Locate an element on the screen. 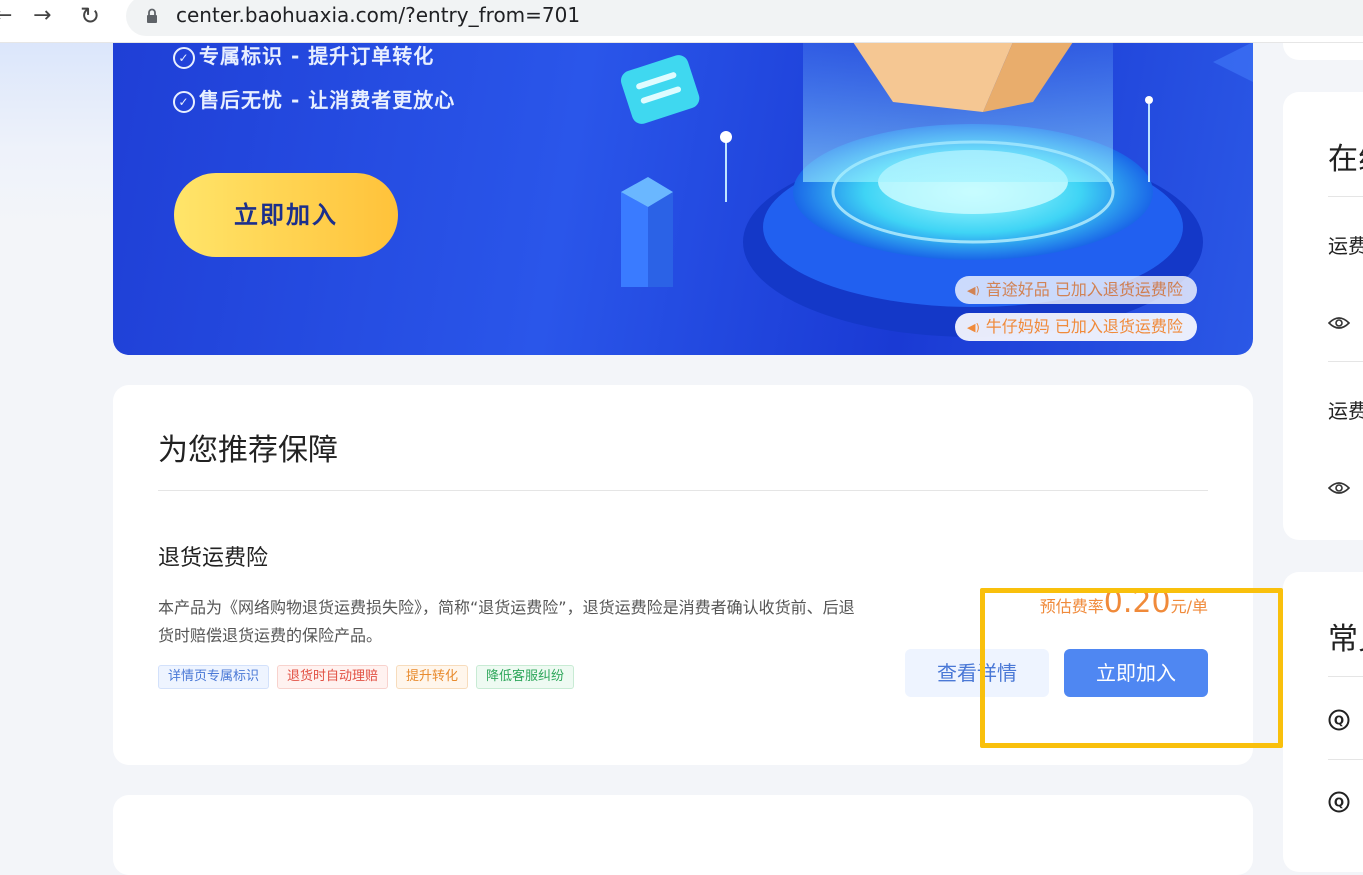 The width and height of the screenshot is (1363, 875). ticker-text: 牛仔妈妈 已加入退货运费险 is located at coordinates (1084, 326).